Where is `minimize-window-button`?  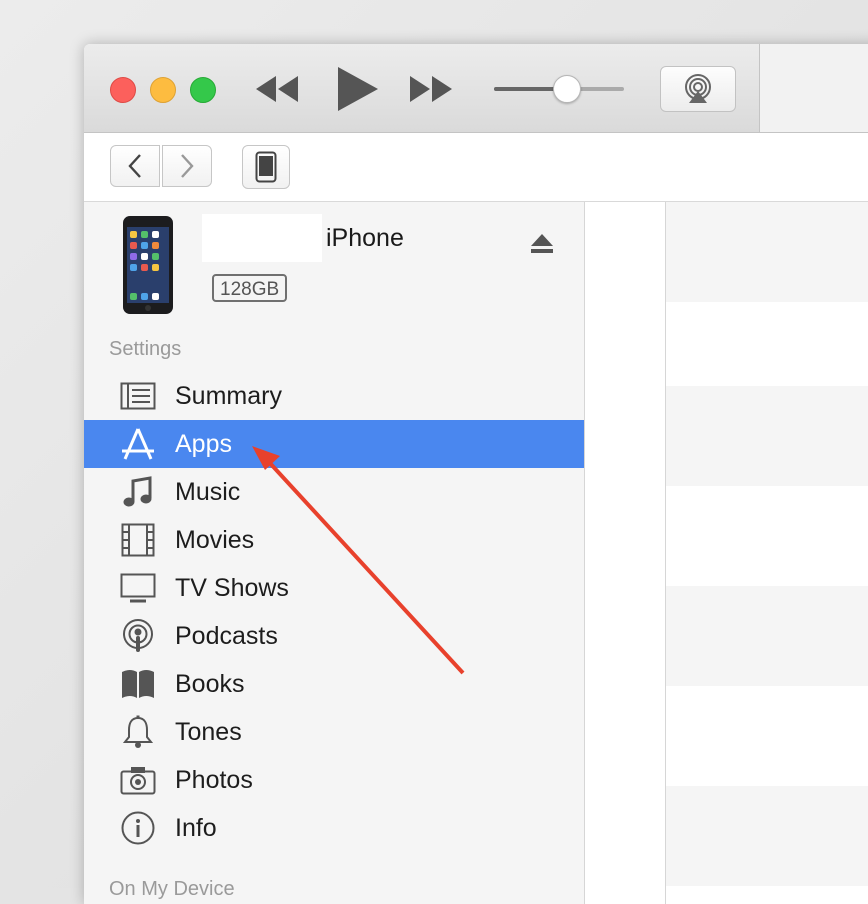
minimize-window-button is located at coordinates (163, 90).